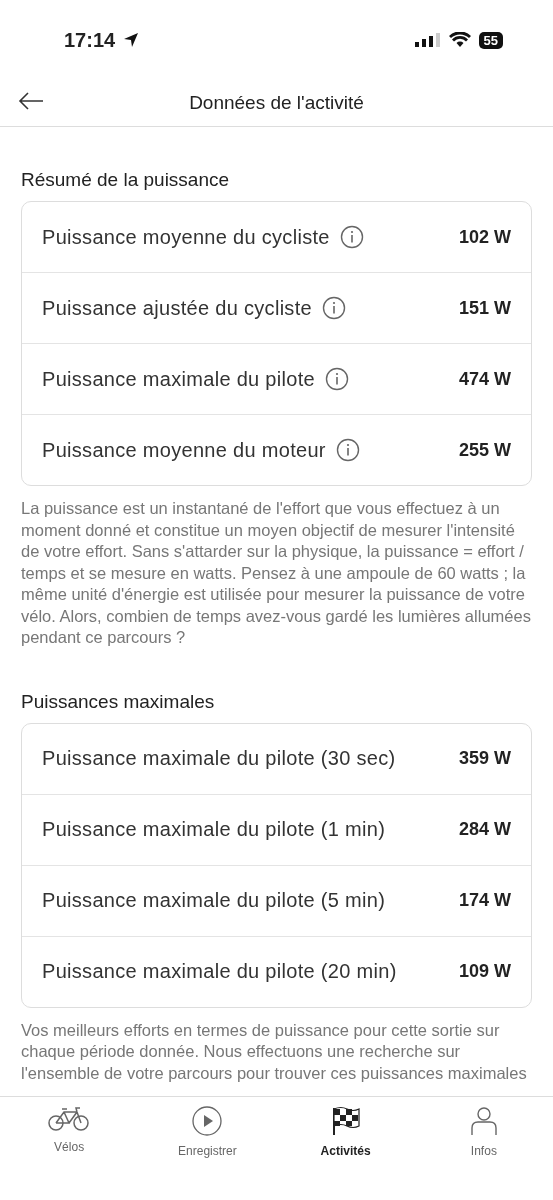 This screenshot has width=553, height=1200. I want to click on signal-icon, so click(427, 40).